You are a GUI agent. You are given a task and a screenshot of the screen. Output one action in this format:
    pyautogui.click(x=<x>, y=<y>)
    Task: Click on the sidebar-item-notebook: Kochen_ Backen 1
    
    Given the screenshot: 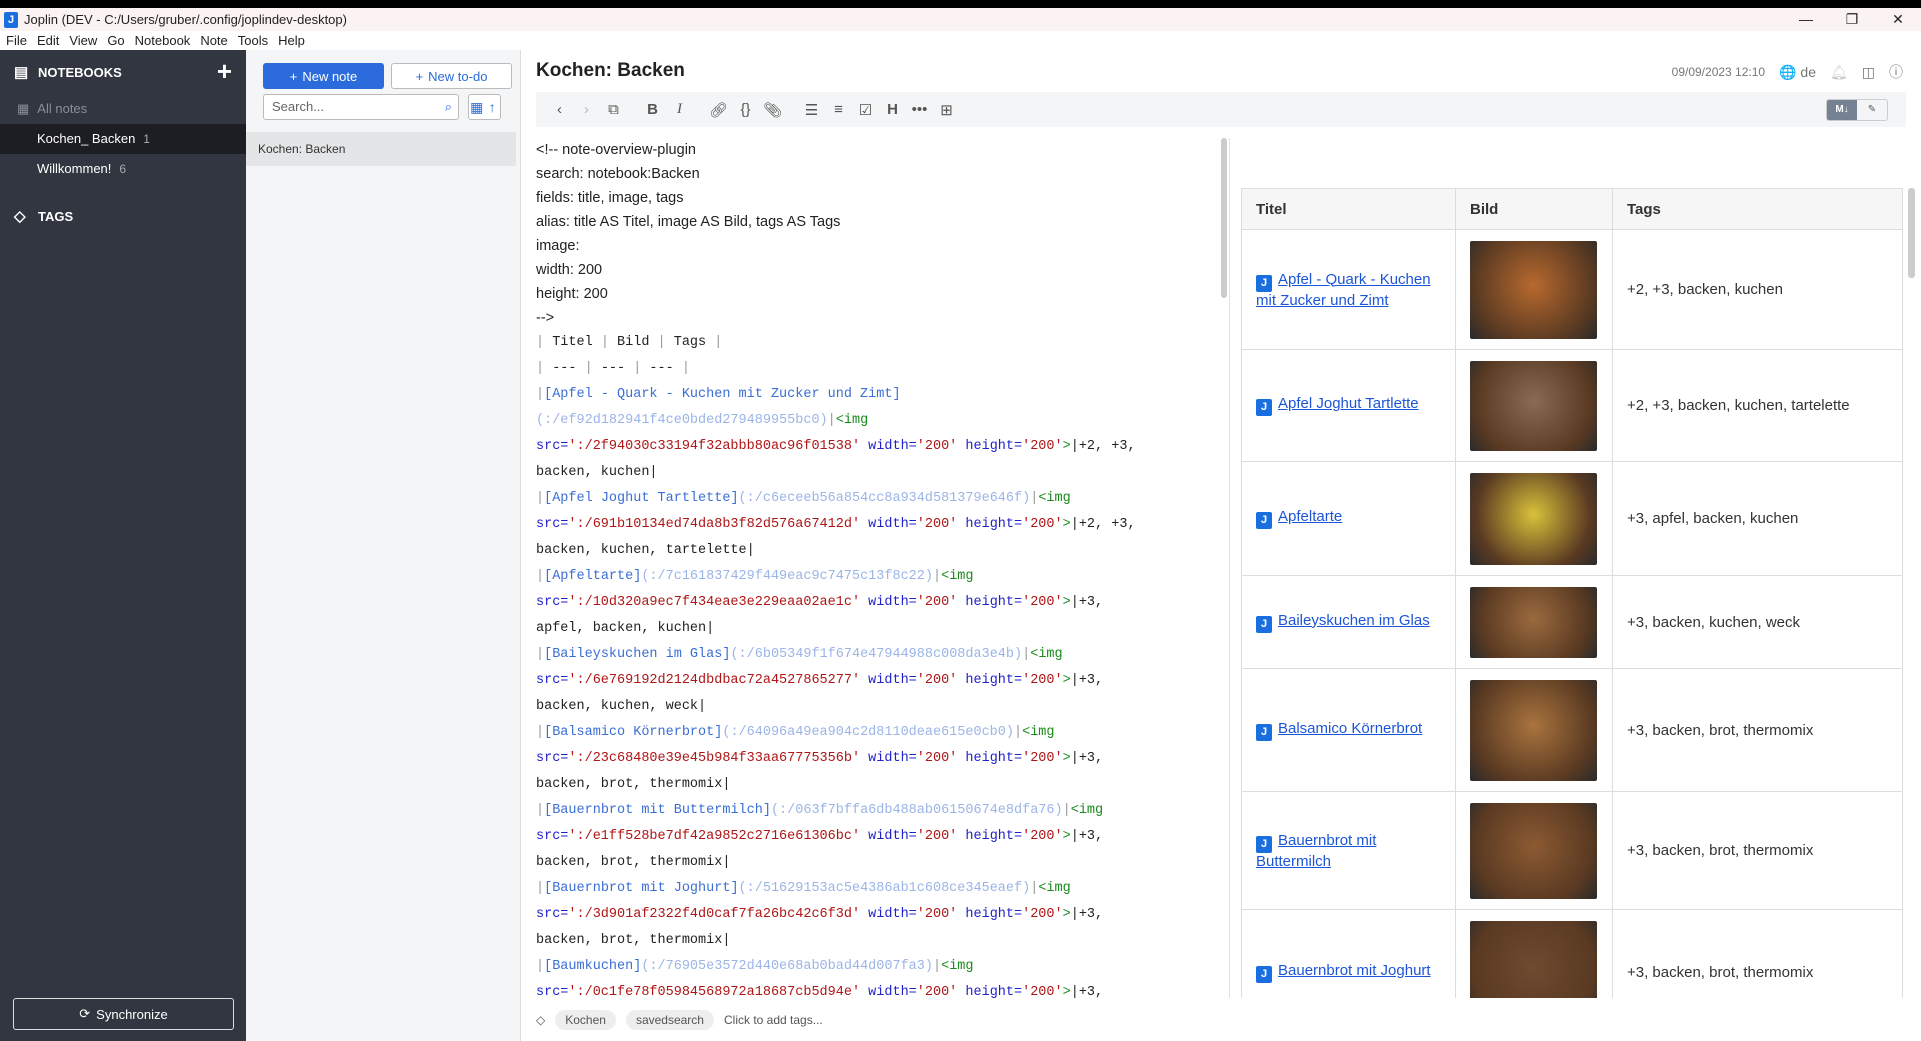 What is the action you would take?
    pyautogui.click(x=123, y=139)
    